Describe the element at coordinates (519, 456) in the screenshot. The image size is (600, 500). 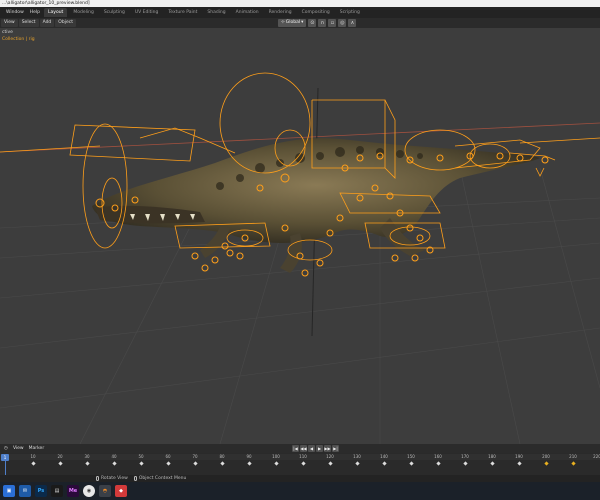
I see `frame-label: 190` at that location.